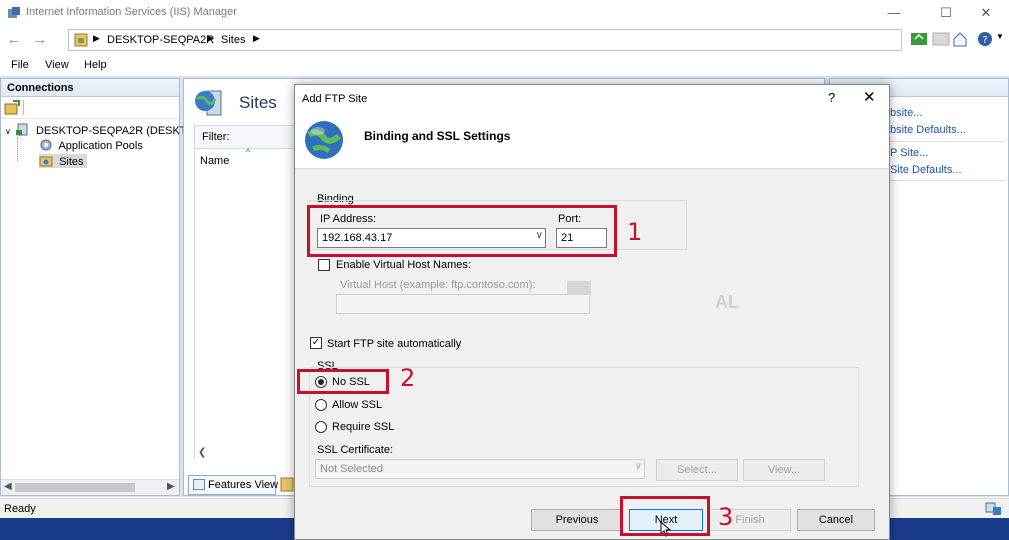  Describe the element at coordinates (504, 65) in the screenshot. I see `menu-bar: File View Help` at that location.